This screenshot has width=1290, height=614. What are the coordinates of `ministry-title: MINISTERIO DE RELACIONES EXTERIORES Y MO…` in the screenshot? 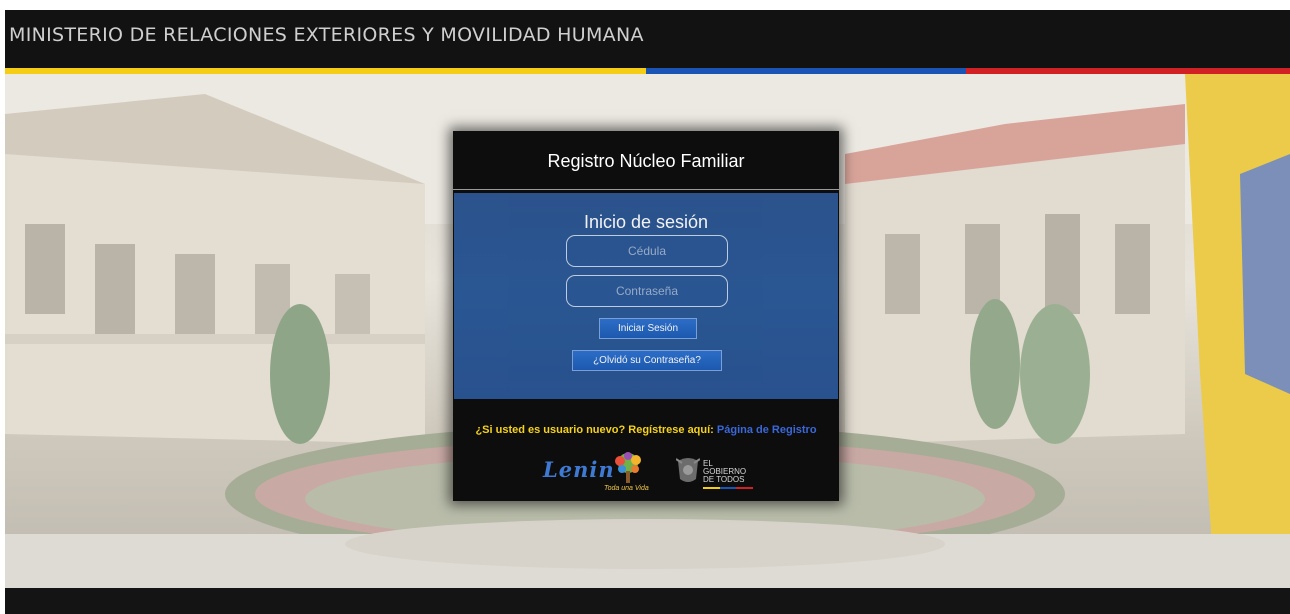 It's located at (326, 35).